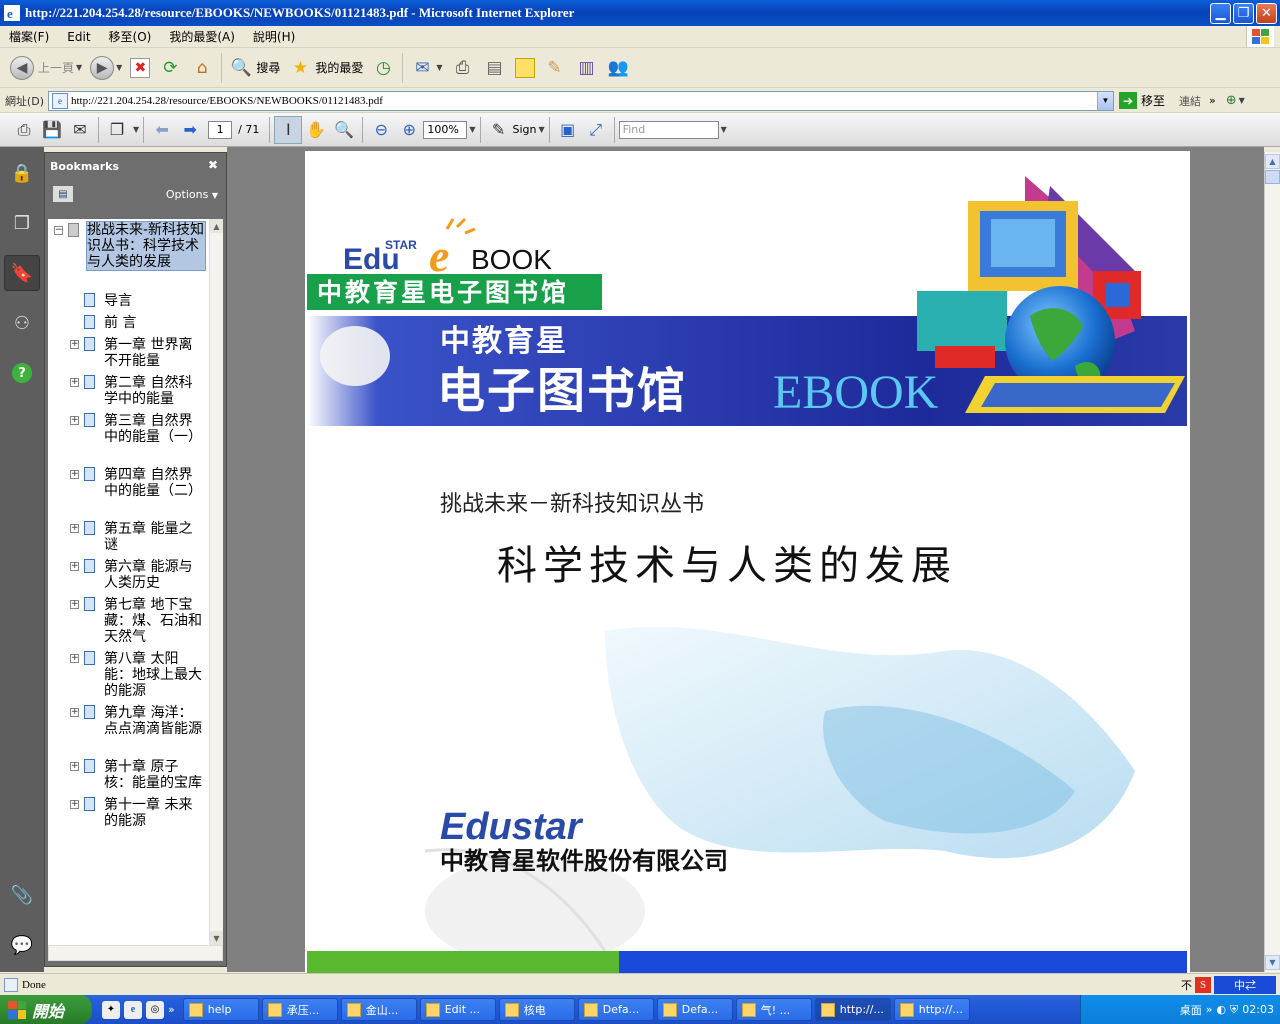 The height and width of the screenshot is (1024, 1280). What do you see at coordinates (22, 273) in the screenshot?
I see `bookmarks-icon: 🔖` at bounding box center [22, 273].